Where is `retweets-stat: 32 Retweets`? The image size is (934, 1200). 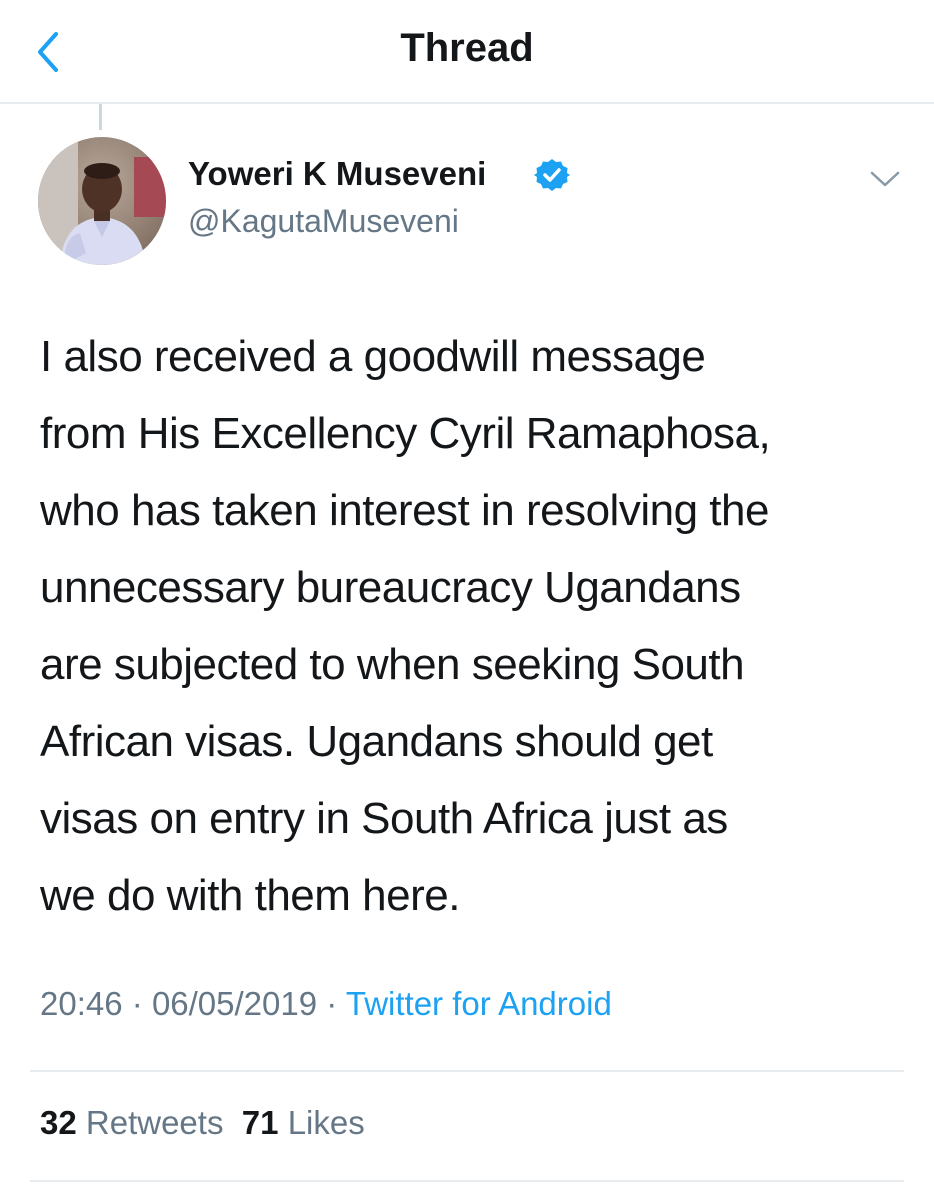
retweets-stat: 32 Retweets is located at coordinates (131, 1122).